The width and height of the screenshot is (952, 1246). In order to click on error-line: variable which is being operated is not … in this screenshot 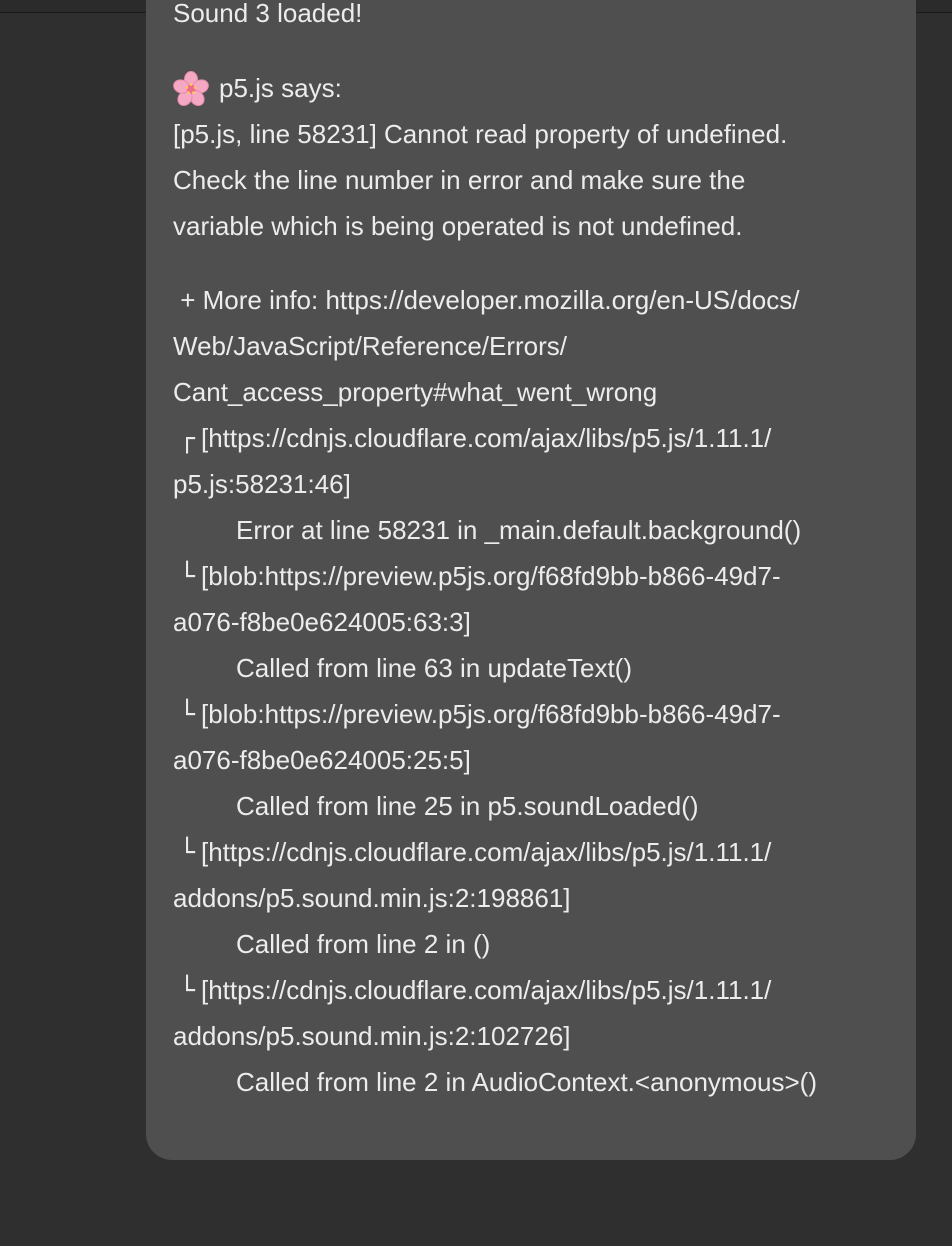, I will do `click(458, 226)`.